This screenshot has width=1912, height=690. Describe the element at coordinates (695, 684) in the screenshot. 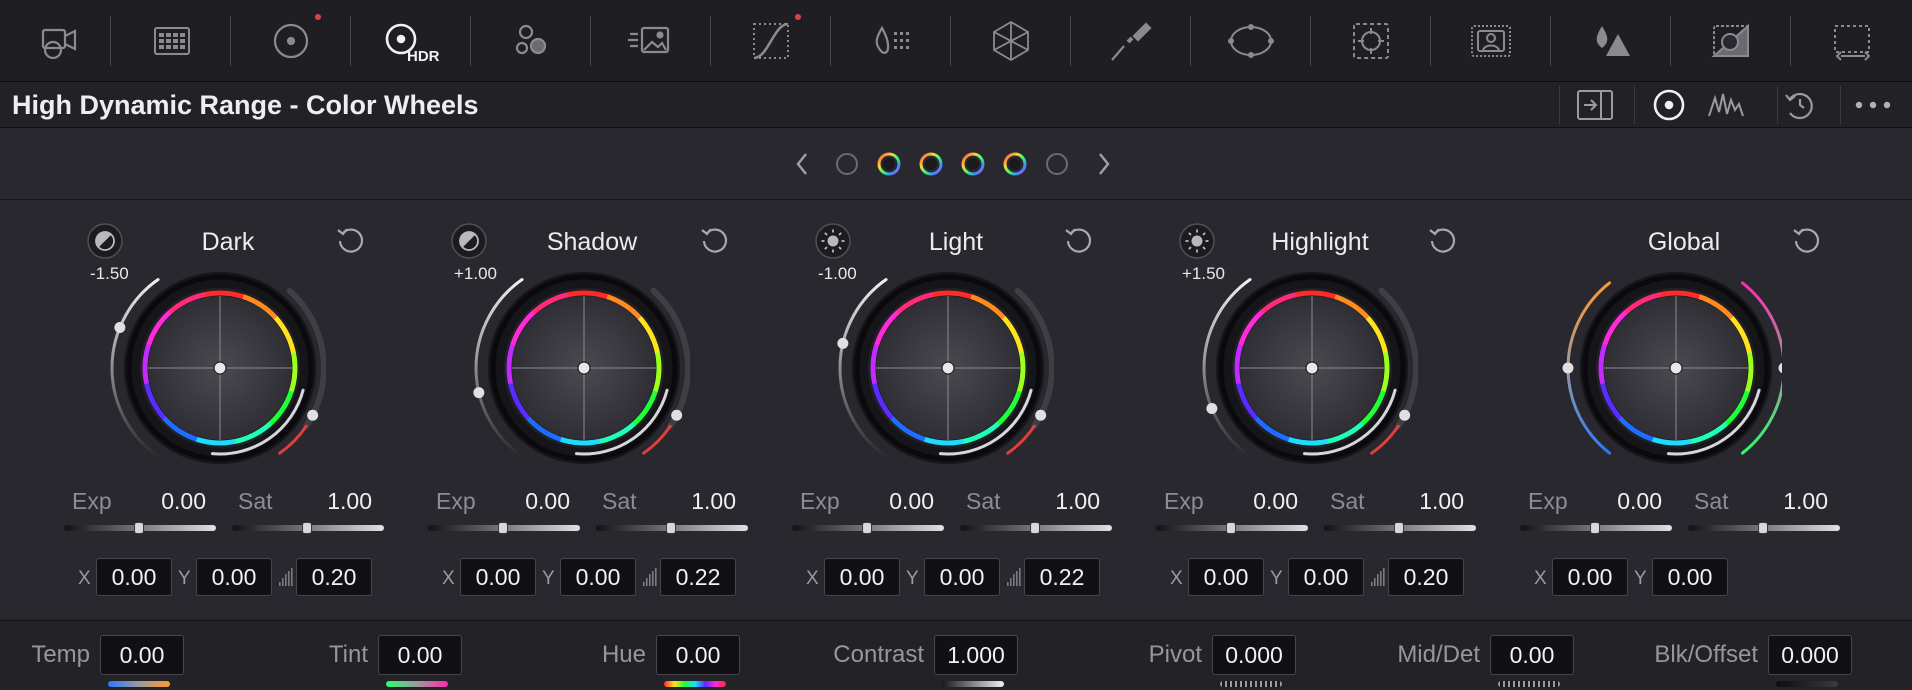

I see `hue-strip` at that location.